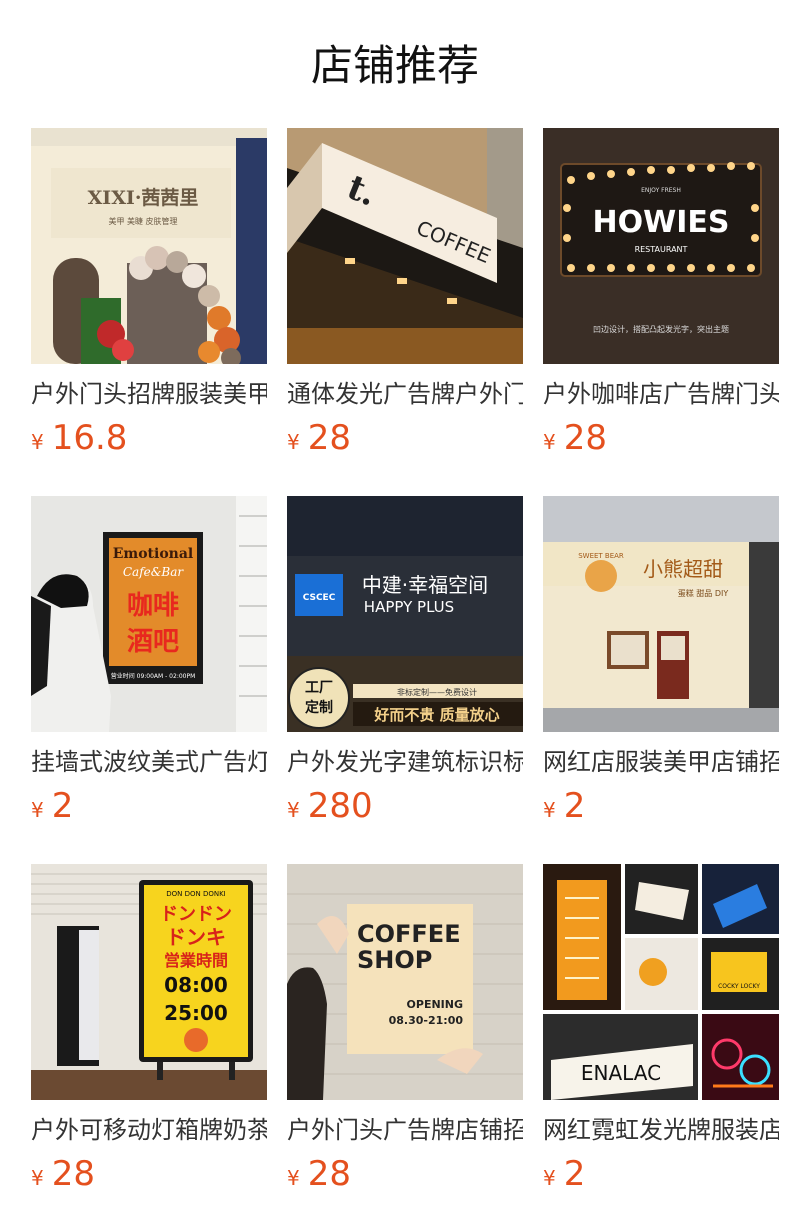 The width and height of the screenshot is (790, 1232). I want to click on product-card: t. COFFEE 通体发光广告牌户外门头灯箱 ¥ 28, so click(405, 293).